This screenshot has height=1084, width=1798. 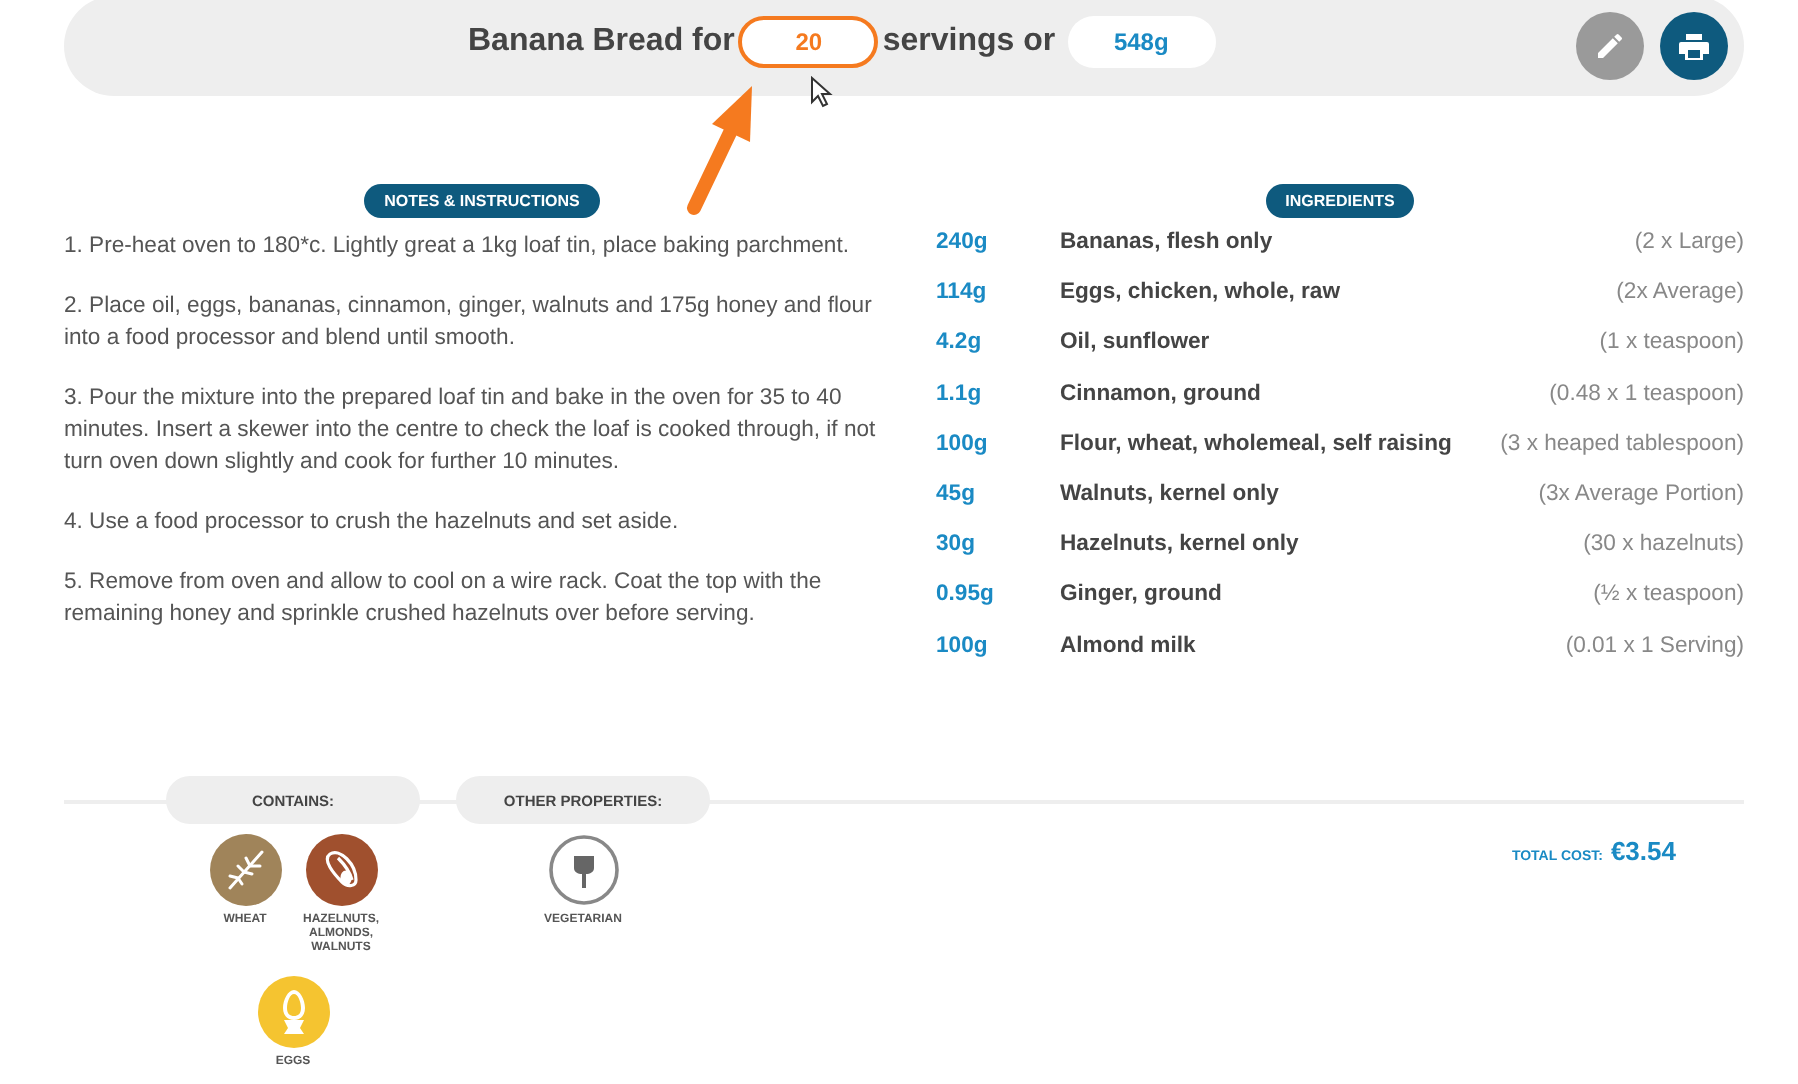 What do you see at coordinates (482, 430) in the screenshot?
I see `instruction-step: 3. Pour the mixture into the prepared loaf tin and bake in the oven for 35 to 40 minutes. Insert a skewer into the centre to check the loaf is cooked through, if not turn oven down slightly and cook for further 10 minutes.` at bounding box center [482, 430].